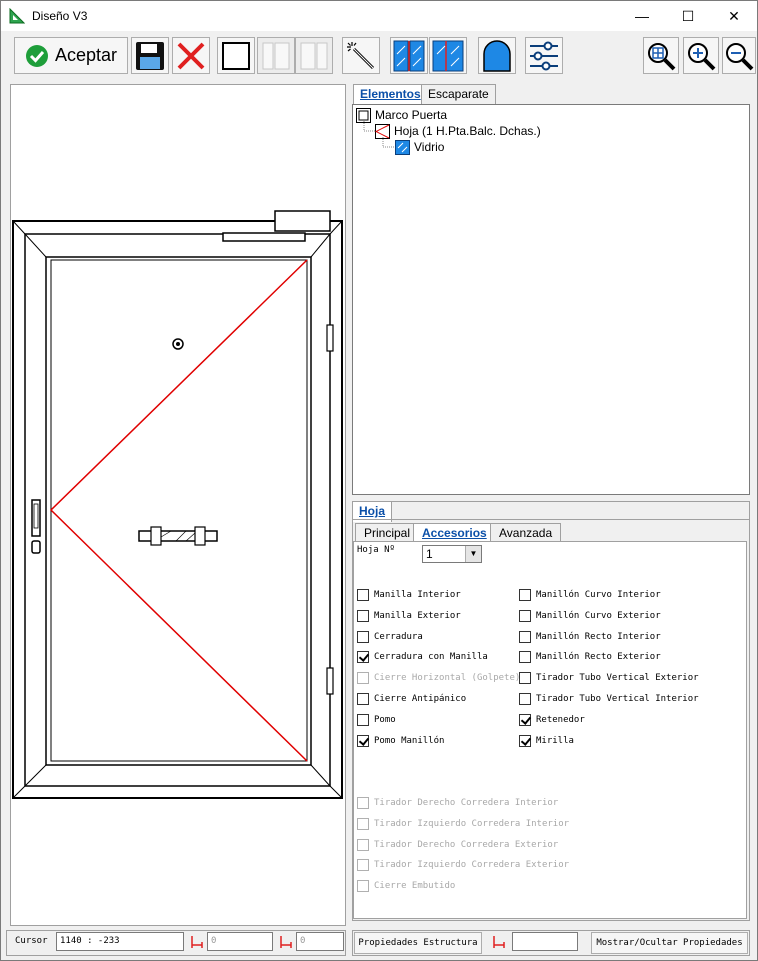 This screenshot has height=961, width=758. I want to click on hoja-number-select: 1 ▼, so click(452, 554).